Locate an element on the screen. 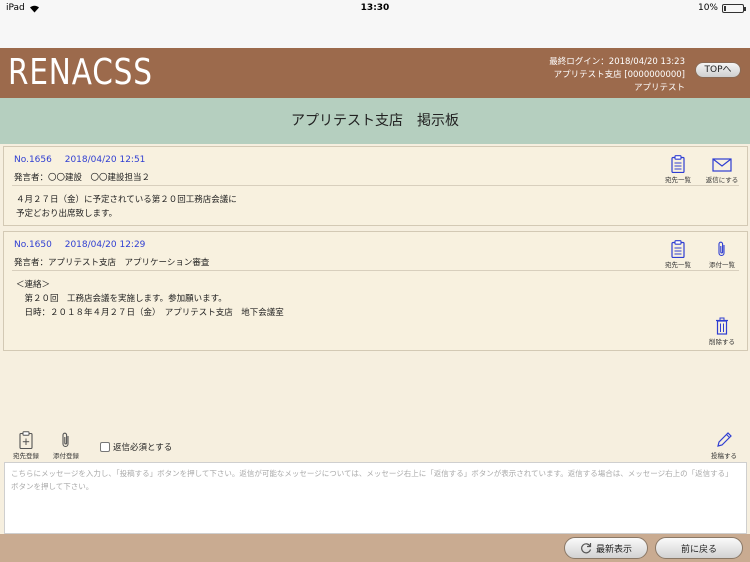 The height and width of the screenshot is (562, 750). attachment-list-button: 添付一覧 is located at coordinates (722, 254).